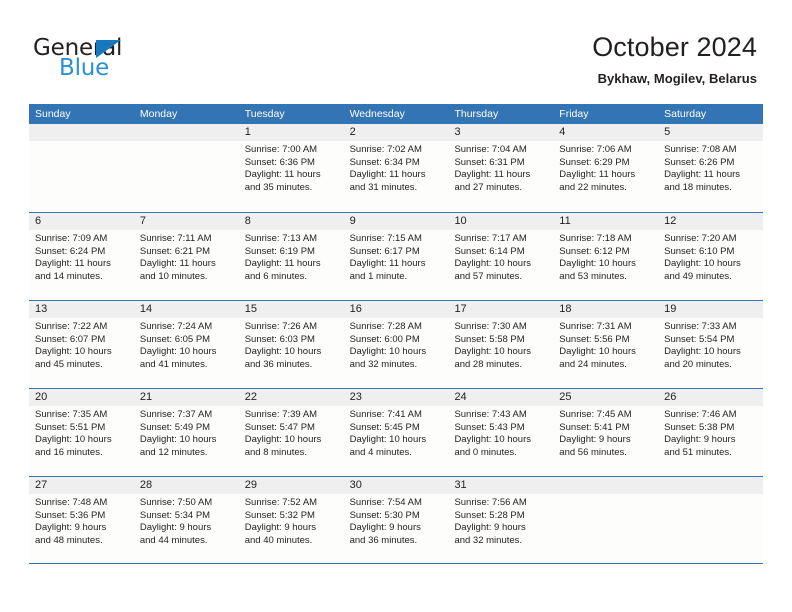 The width and height of the screenshot is (792, 612). I want to click on sunset-text: Sunset: 6:12 PM, so click(594, 251).